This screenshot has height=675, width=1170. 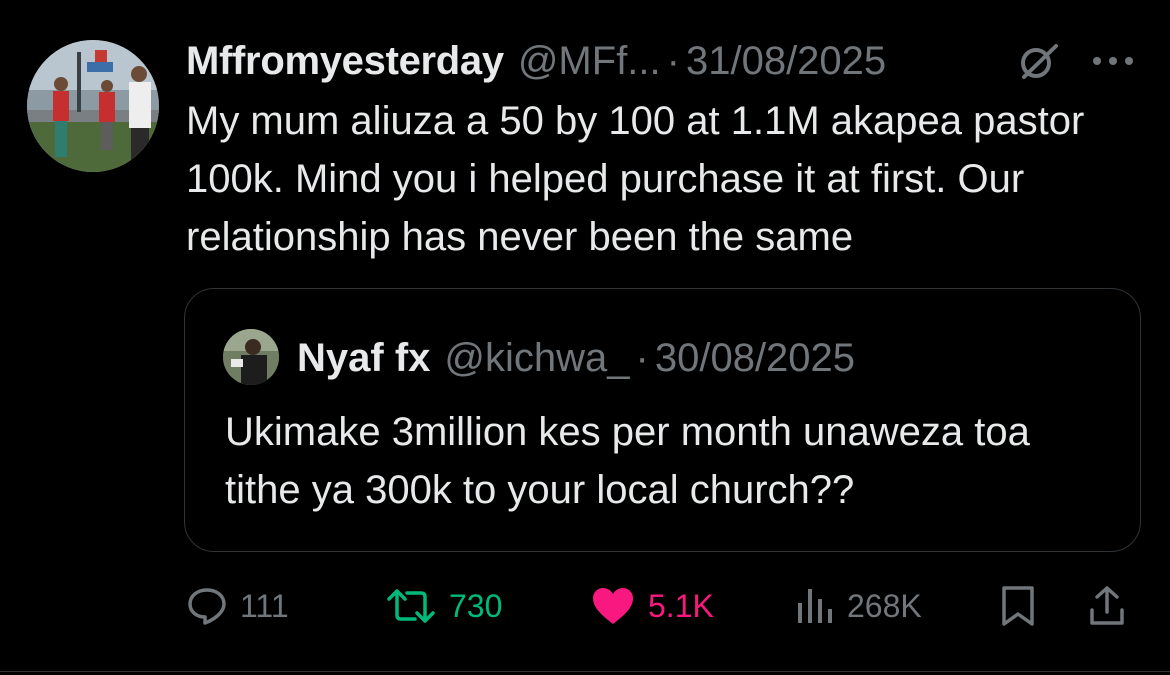 I want to click on like-button: 5.1K, so click(x=652, y=606).